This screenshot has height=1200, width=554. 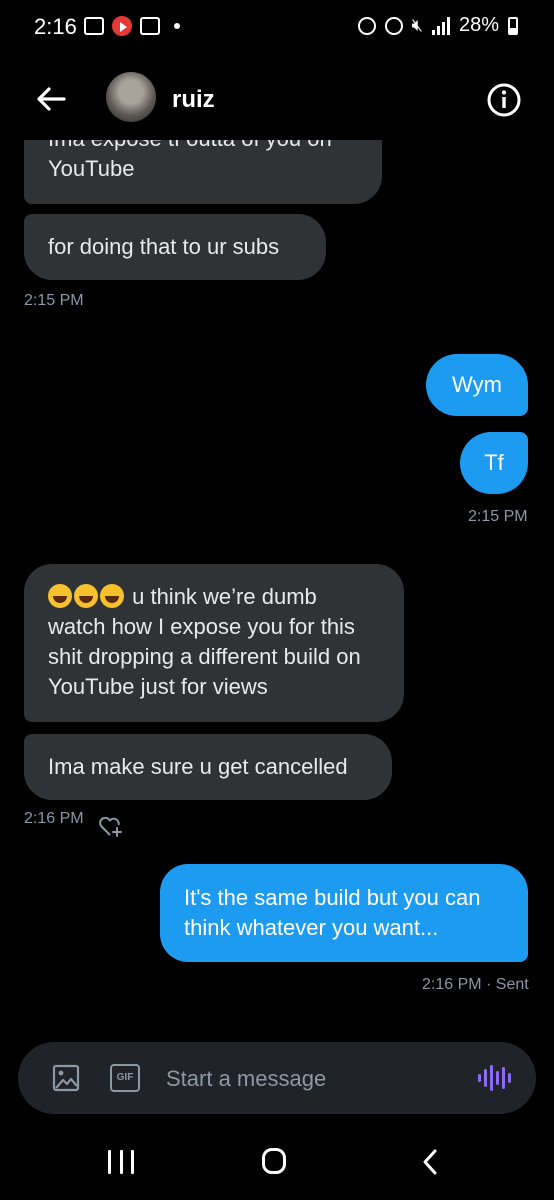 What do you see at coordinates (55, 26) in the screenshot?
I see `status-time: 2:16` at bounding box center [55, 26].